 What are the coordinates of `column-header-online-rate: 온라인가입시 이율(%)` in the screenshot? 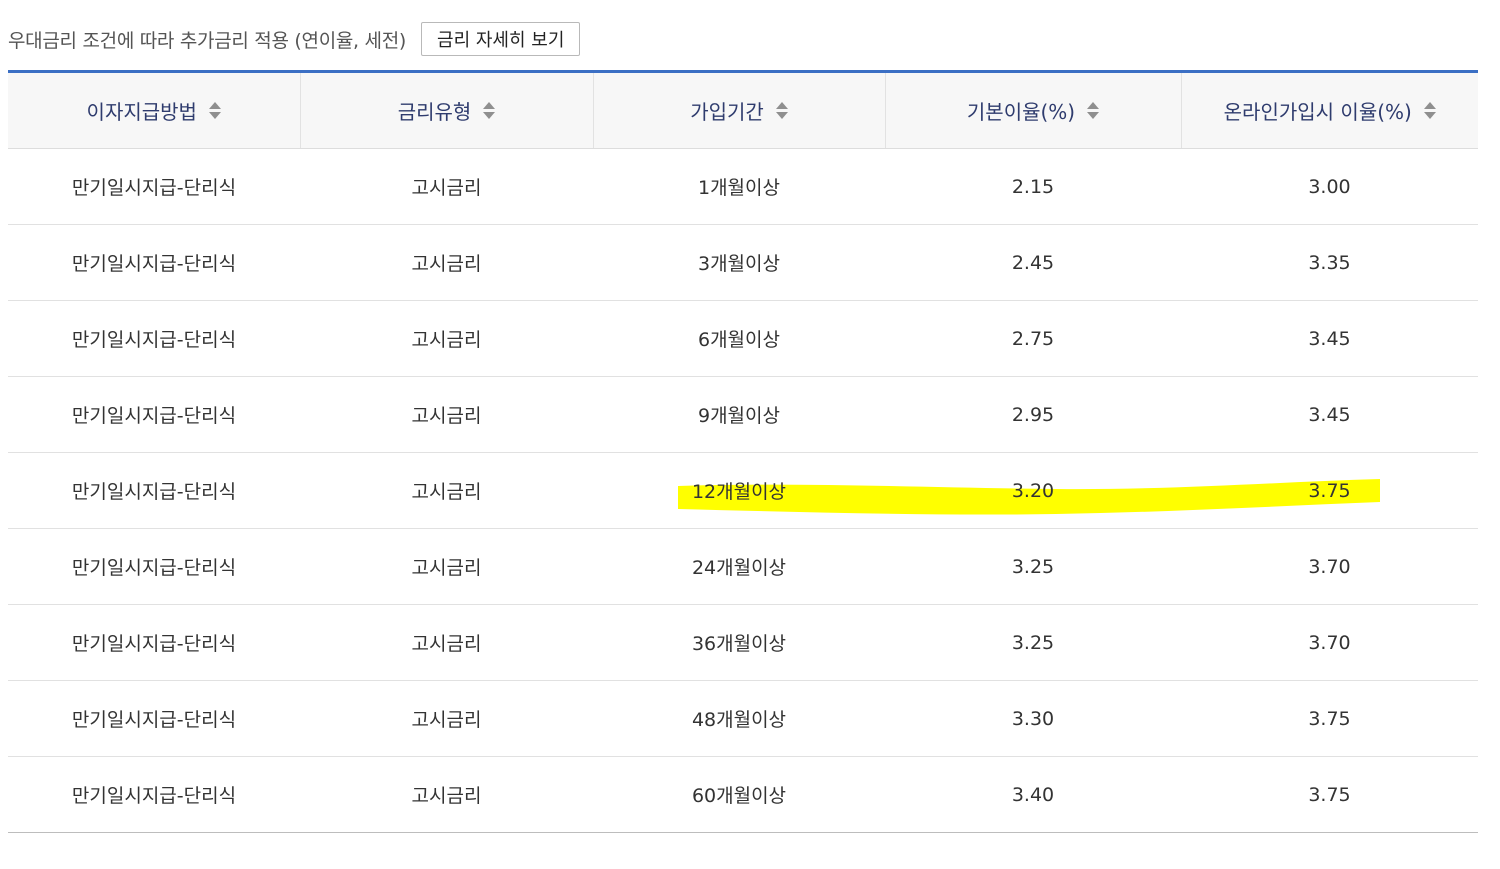 It's located at (1329, 110).